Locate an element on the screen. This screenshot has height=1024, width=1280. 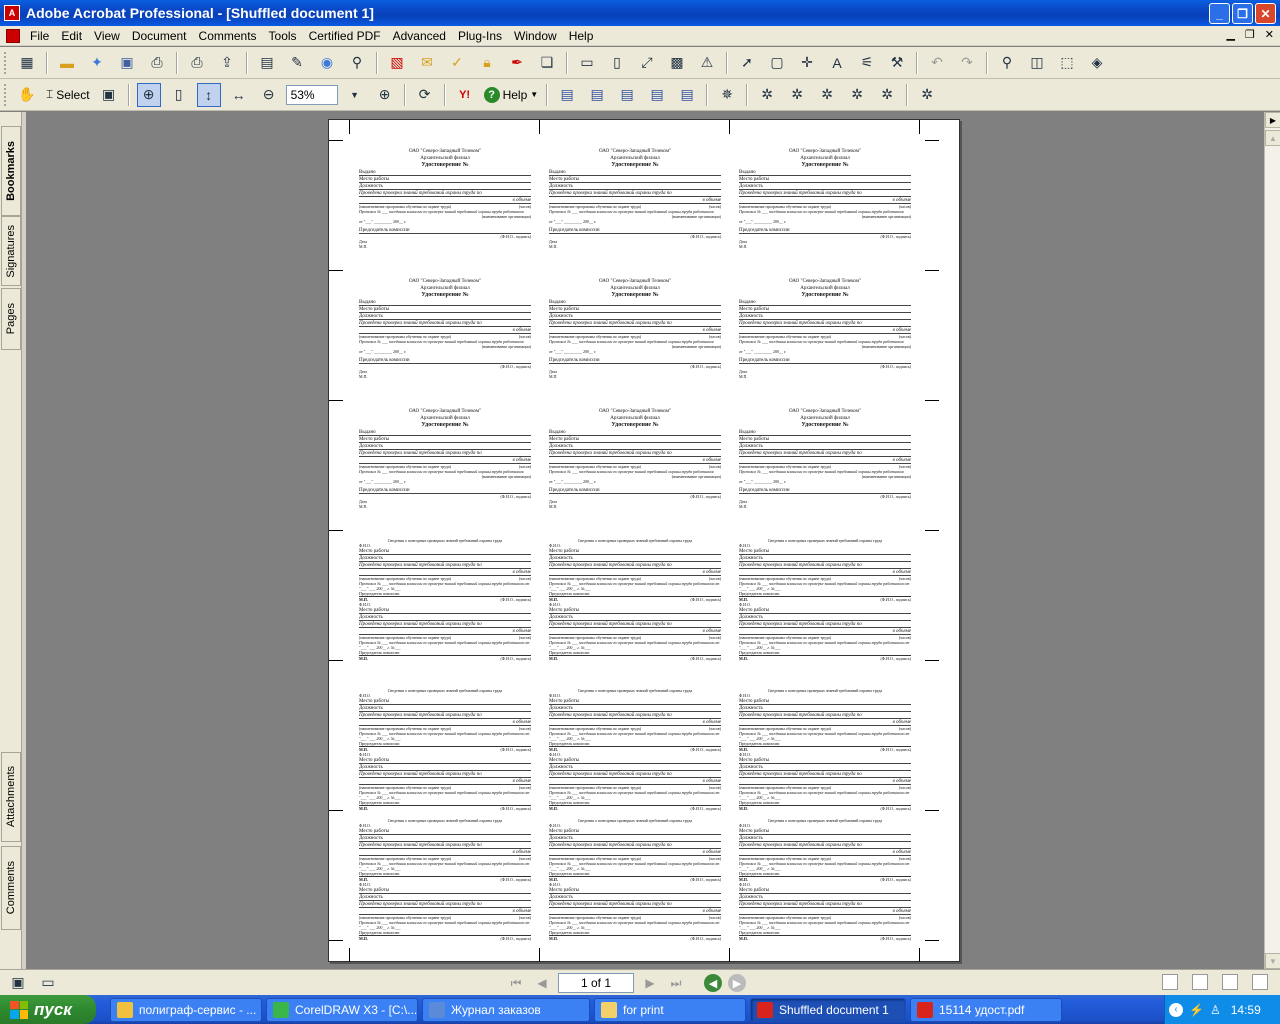
taskbar-task: 15114 удост.pdf is located at coordinates (986, 1009).